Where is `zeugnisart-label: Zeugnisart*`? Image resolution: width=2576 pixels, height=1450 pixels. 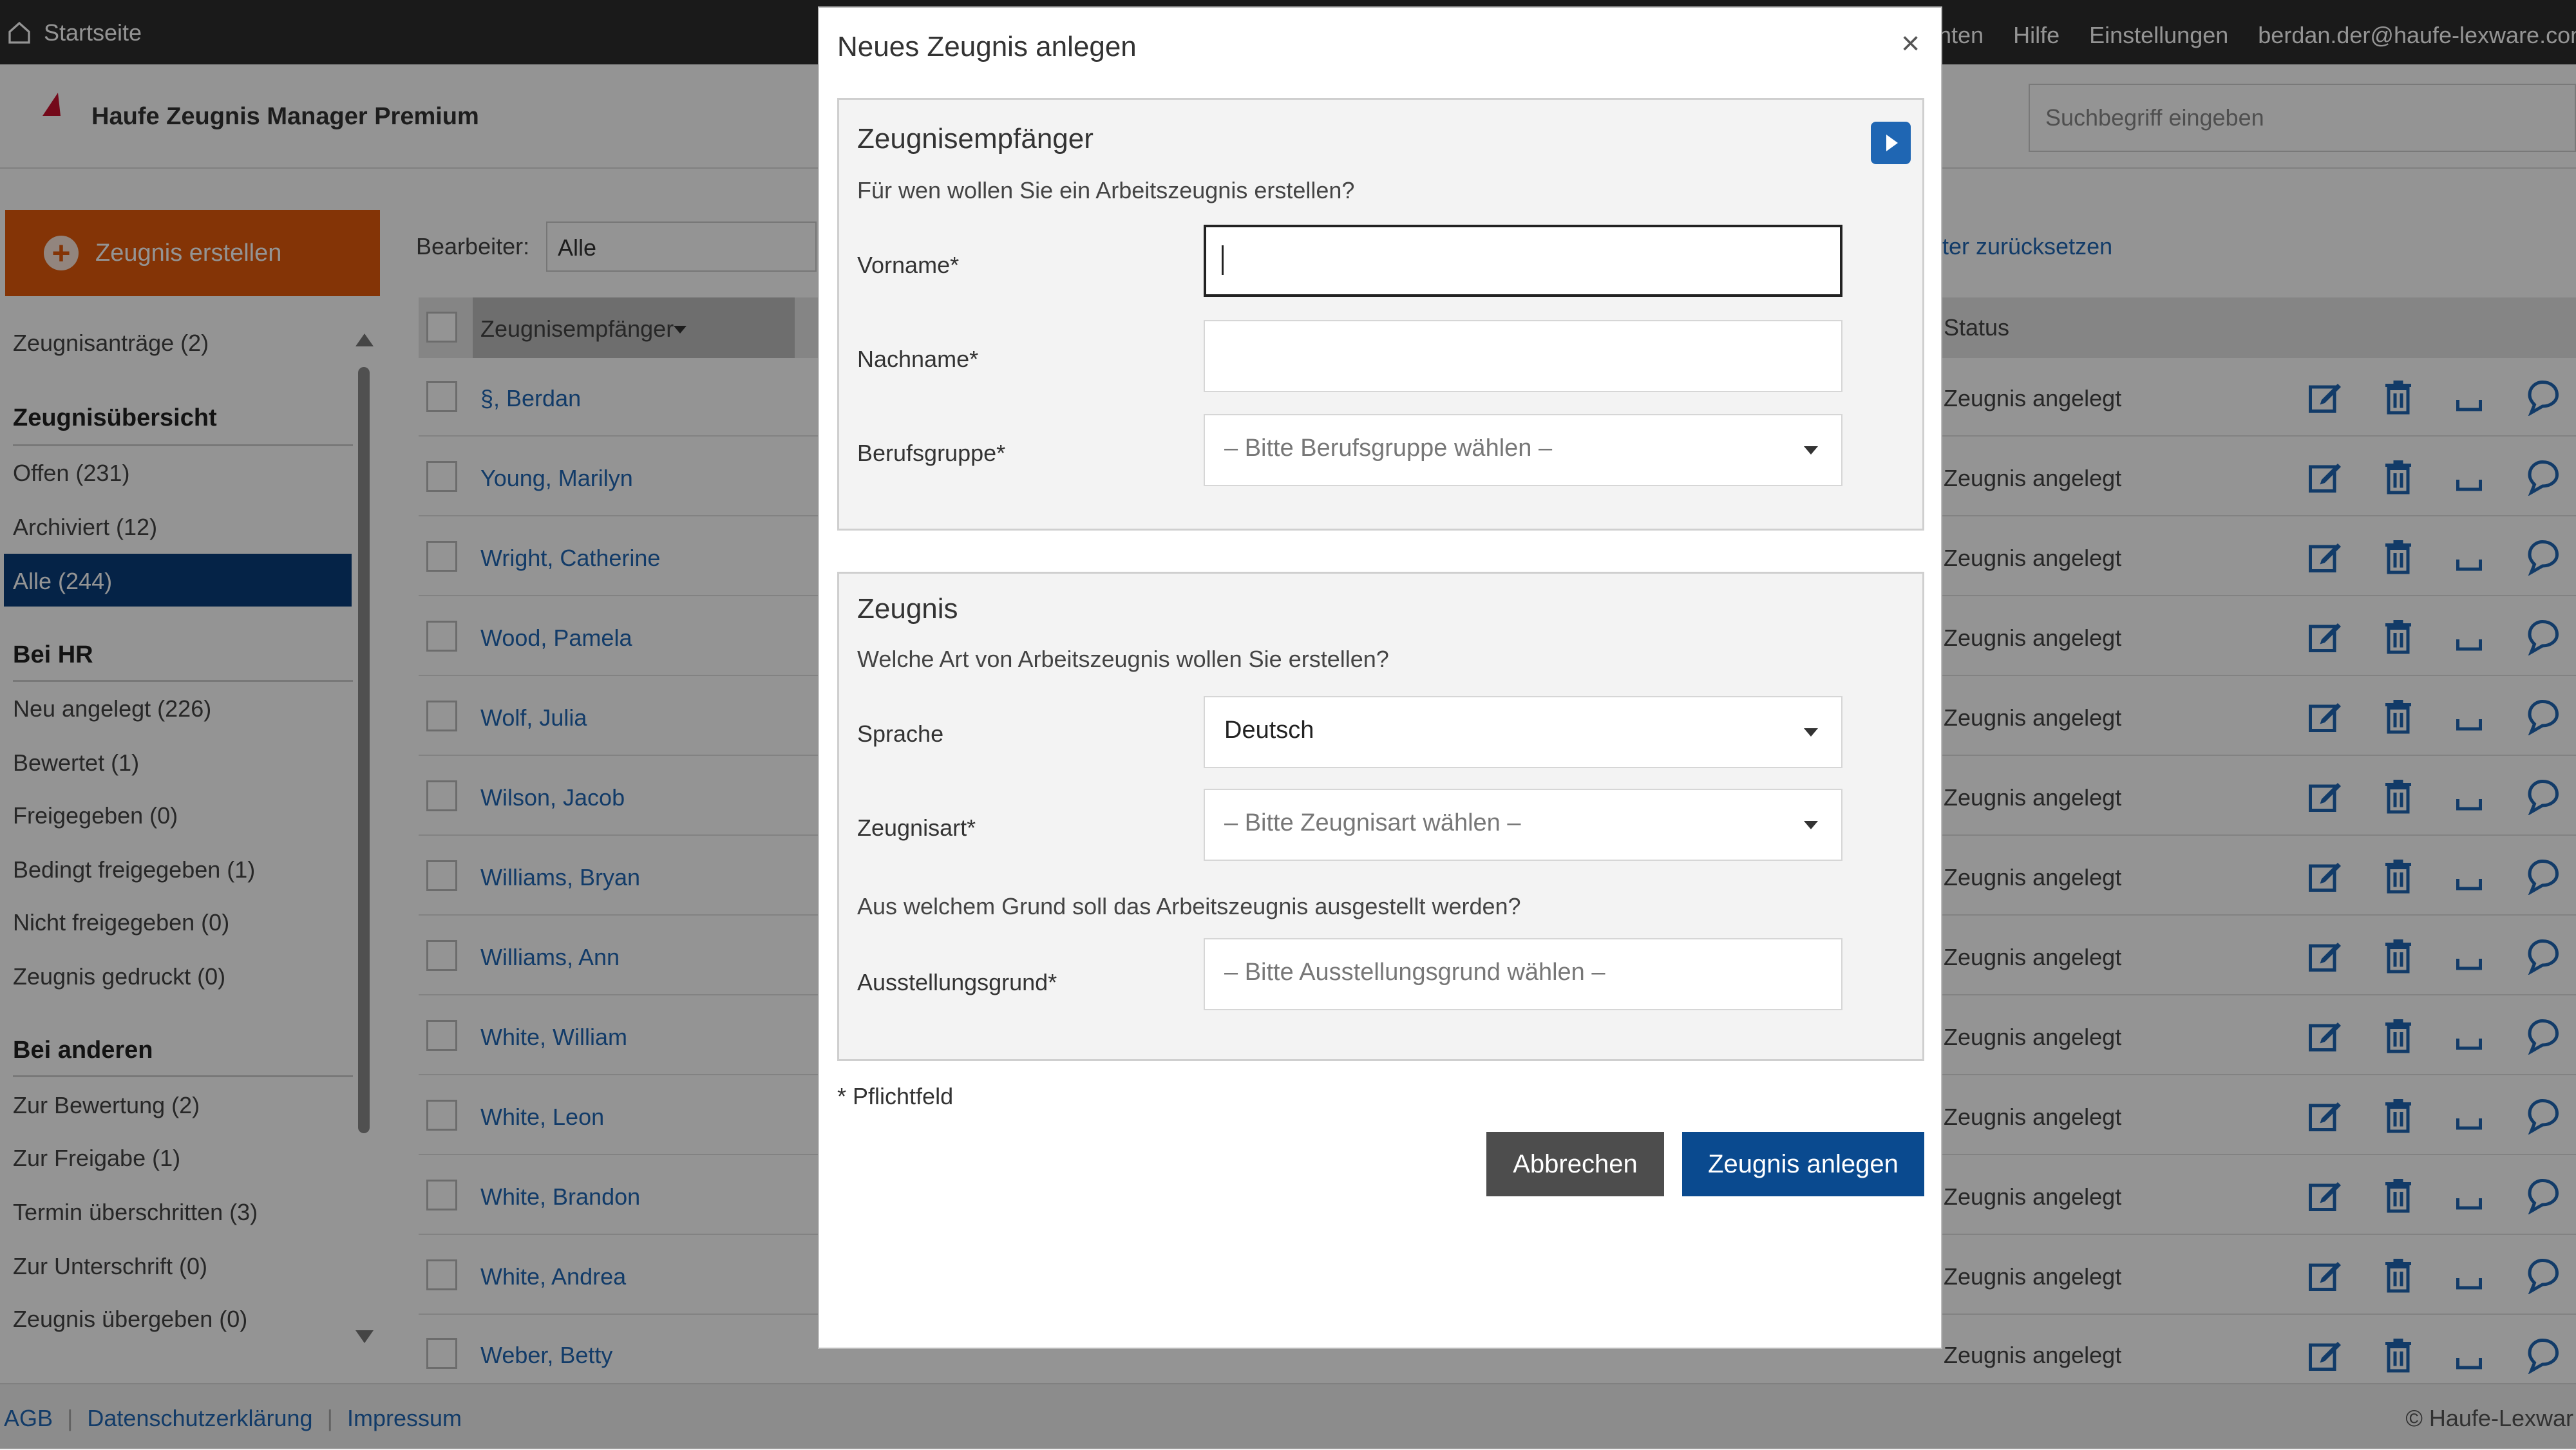
zeugnisart-label: Zeugnisart* is located at coordinates (916, 827).